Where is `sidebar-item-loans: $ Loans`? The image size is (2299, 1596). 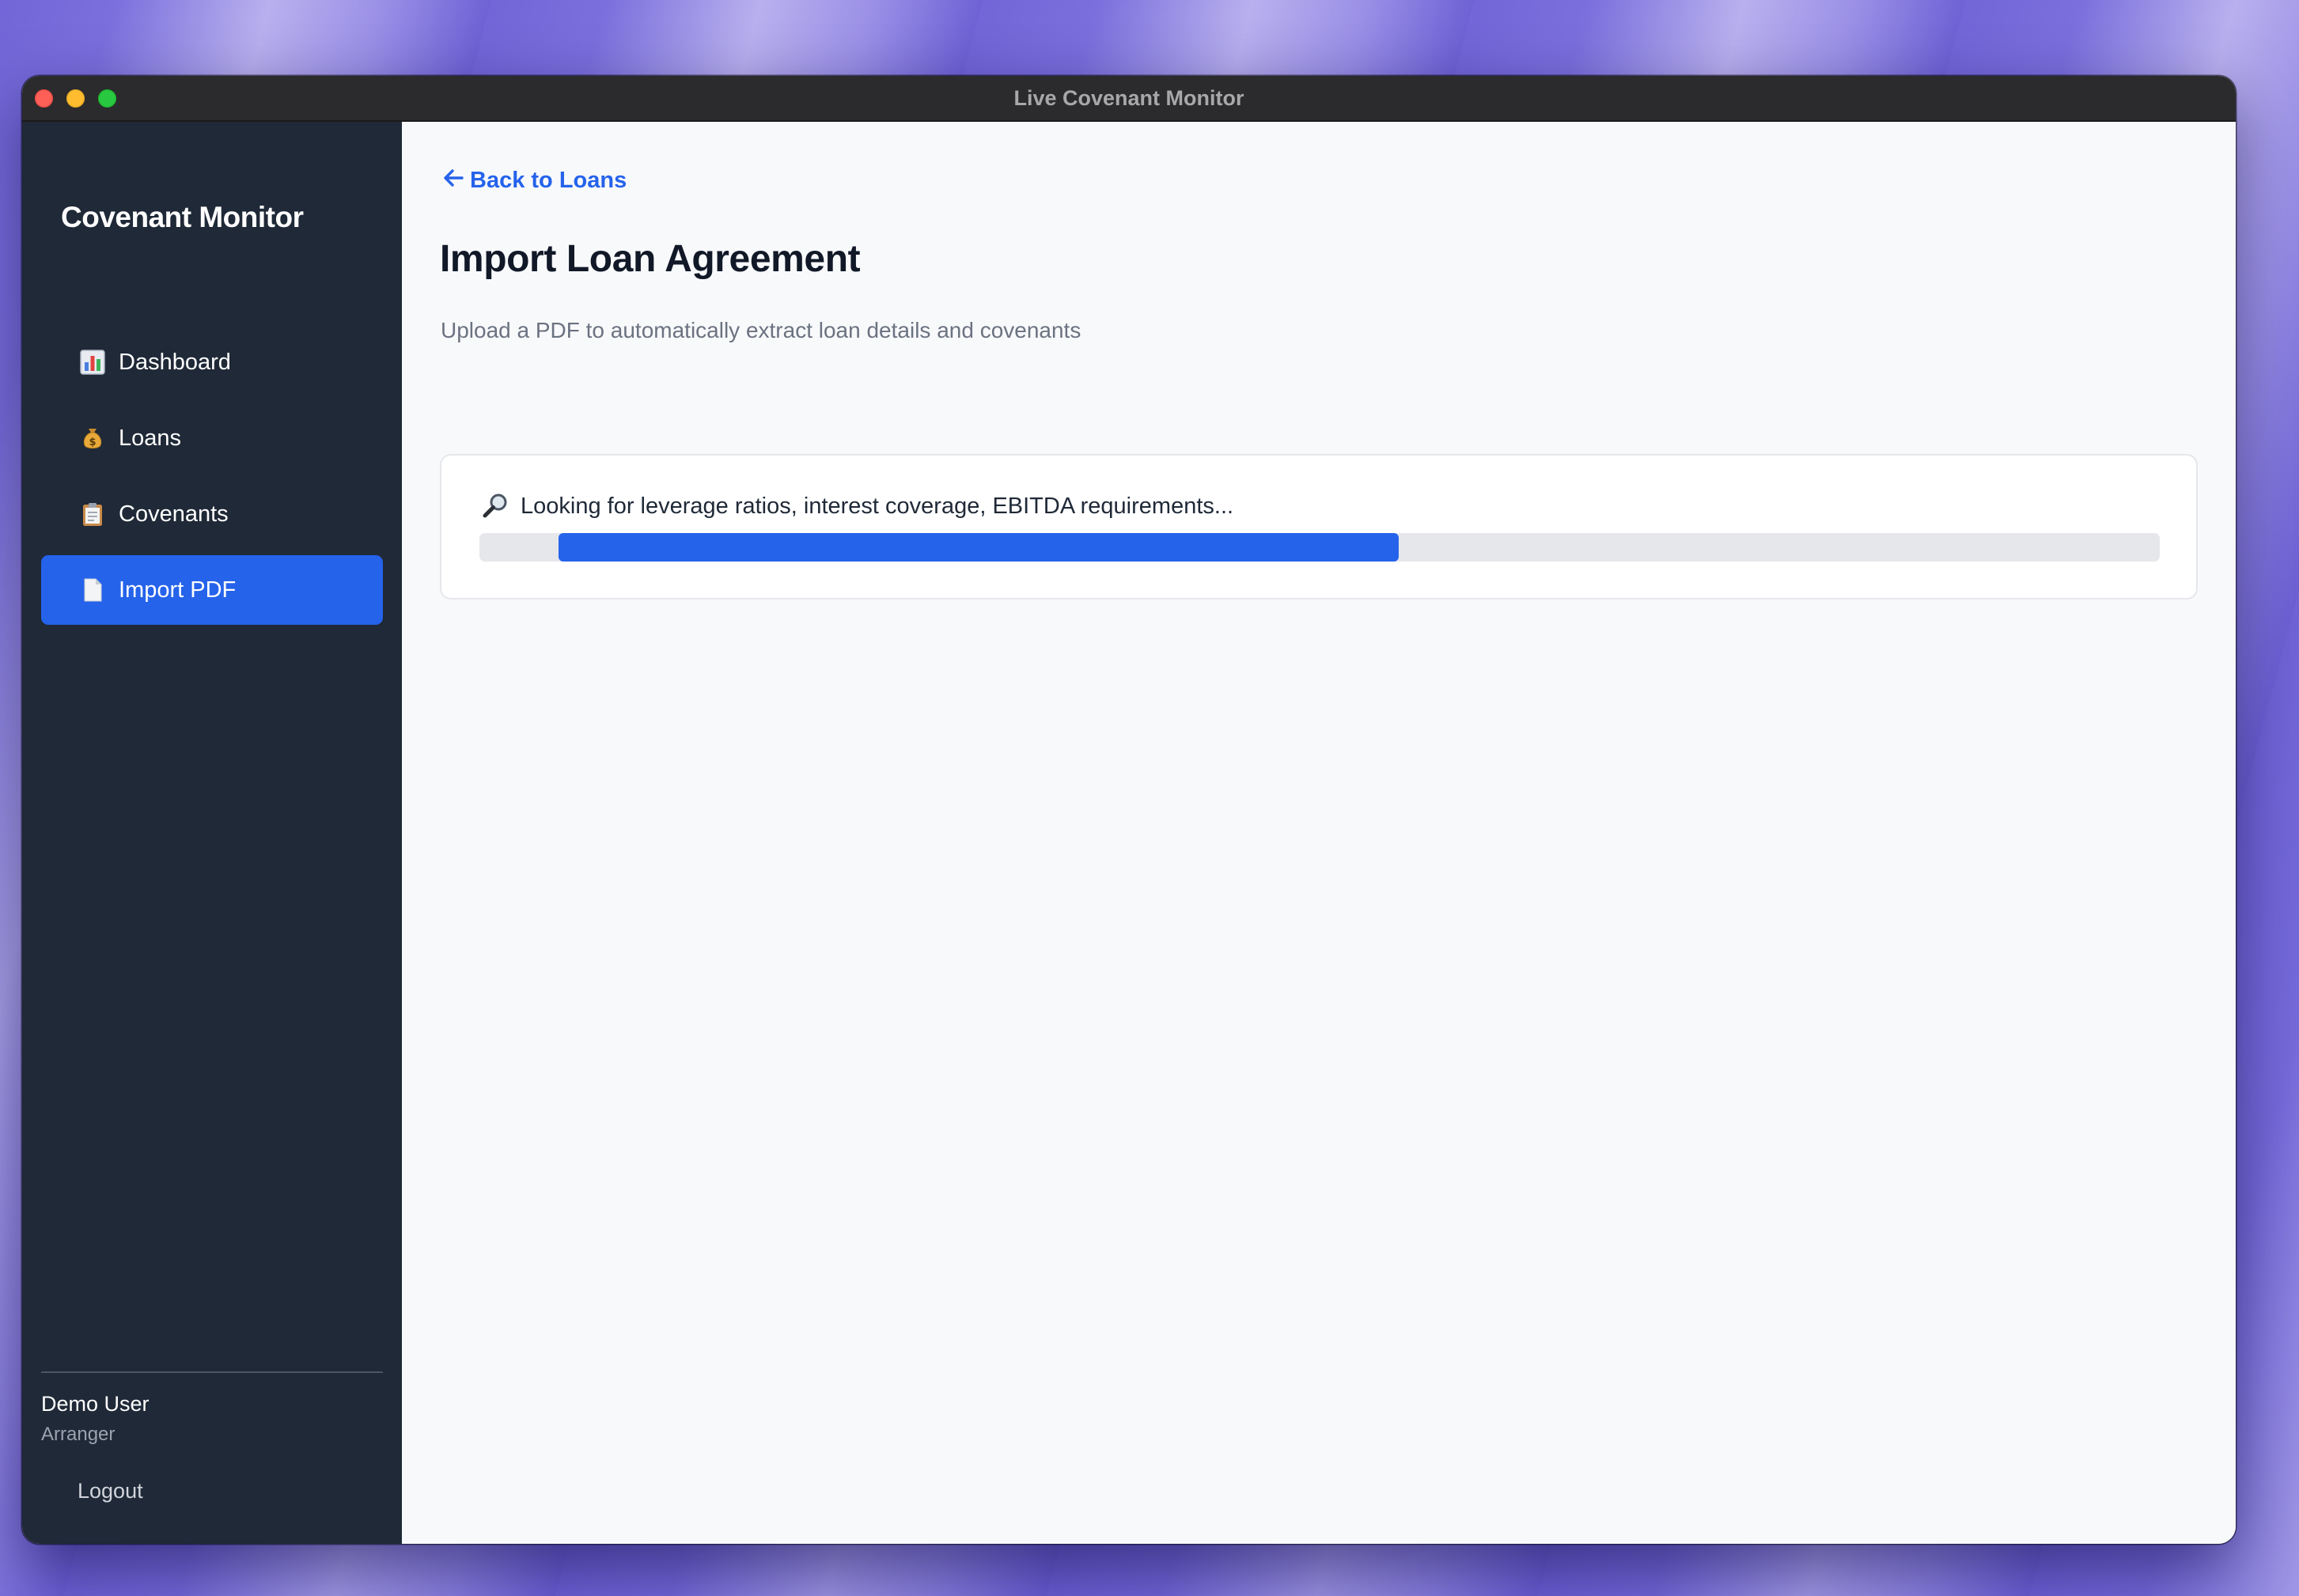 sidebar-item-loans: $ Loans is located at coordinates (212, 438).